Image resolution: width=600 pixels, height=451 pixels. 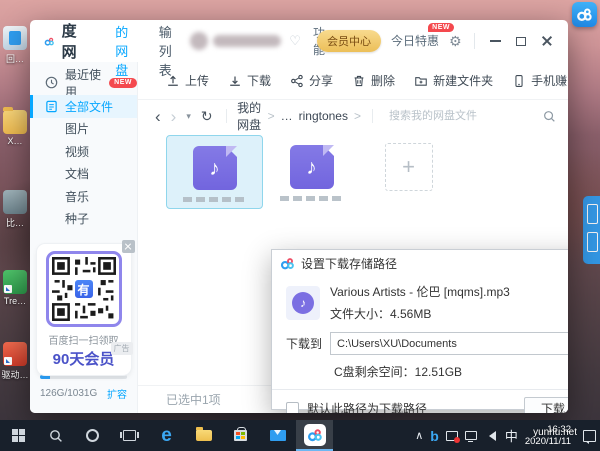 What do you see at coordinates (83, 151) in the screenshot?
I see `sidebar-item-videos: 视频` at bounding box center [83, 151].